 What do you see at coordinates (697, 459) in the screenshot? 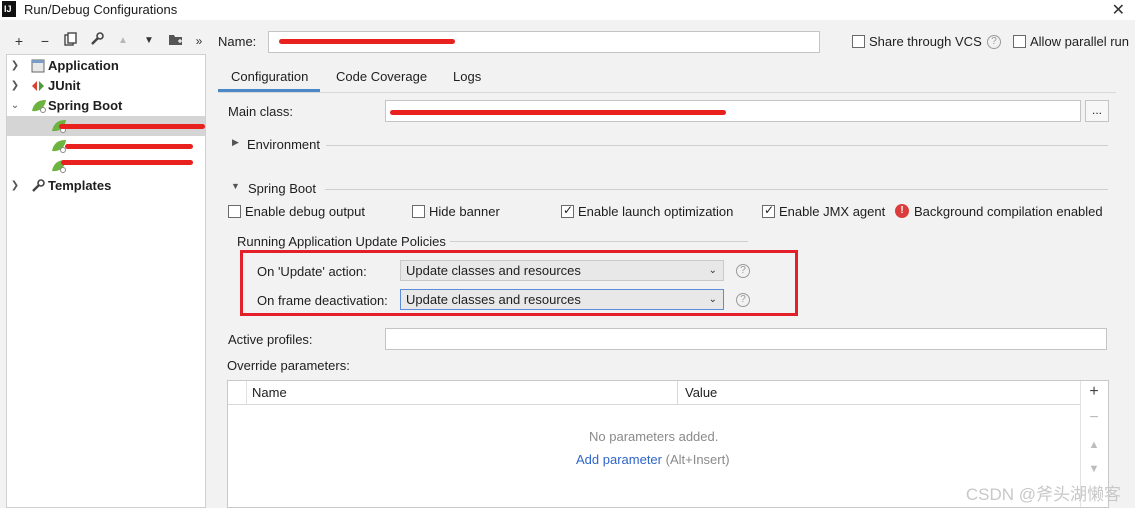
I see `add-parameter-shortcut: (Alt+Insert)` at bounding box center [697, 459].